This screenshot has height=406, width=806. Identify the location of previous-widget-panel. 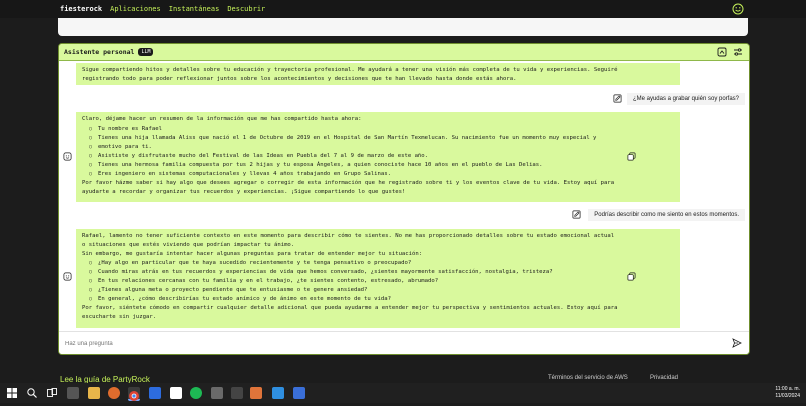
(403, 27).